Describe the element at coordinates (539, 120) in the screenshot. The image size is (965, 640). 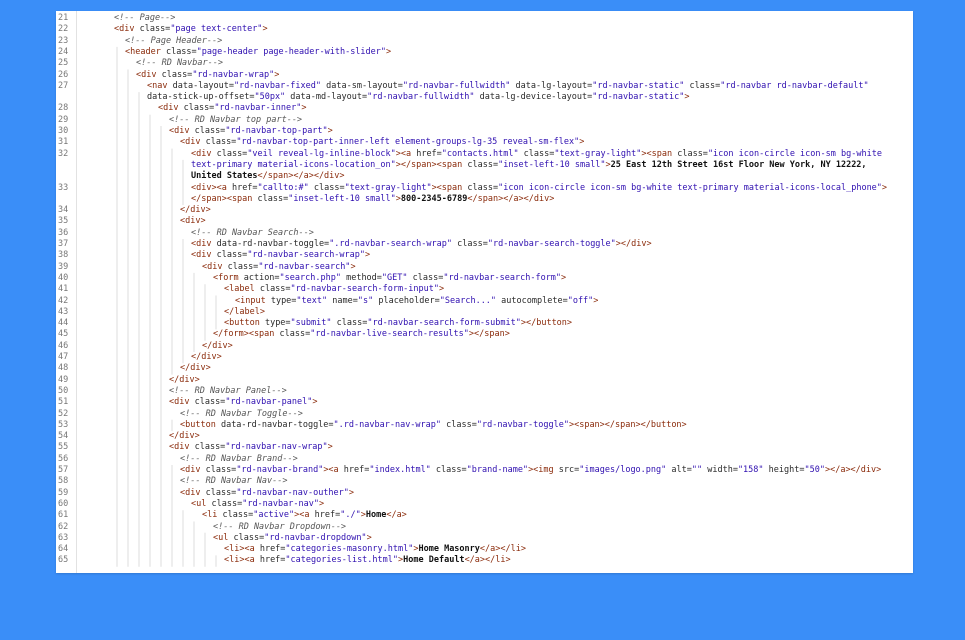
I see `code-line: <!-- RD Navbar top part-->` at that location.